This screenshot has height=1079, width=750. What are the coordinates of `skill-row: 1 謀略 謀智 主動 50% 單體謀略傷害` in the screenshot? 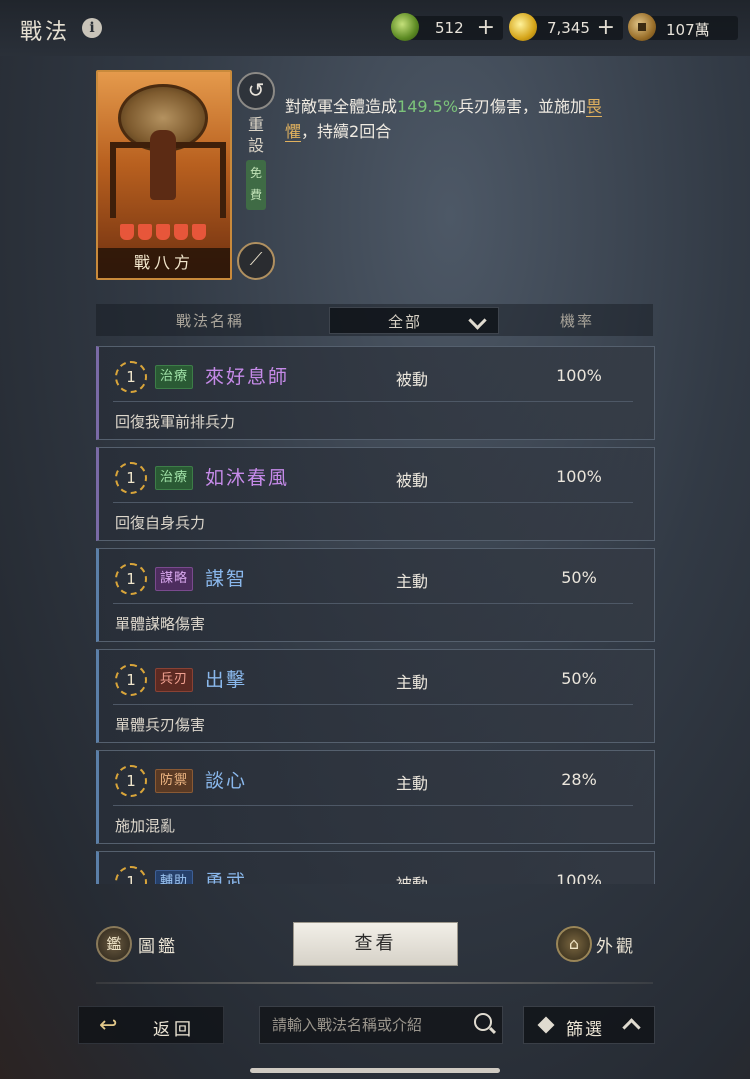 It's located at (375, 595).